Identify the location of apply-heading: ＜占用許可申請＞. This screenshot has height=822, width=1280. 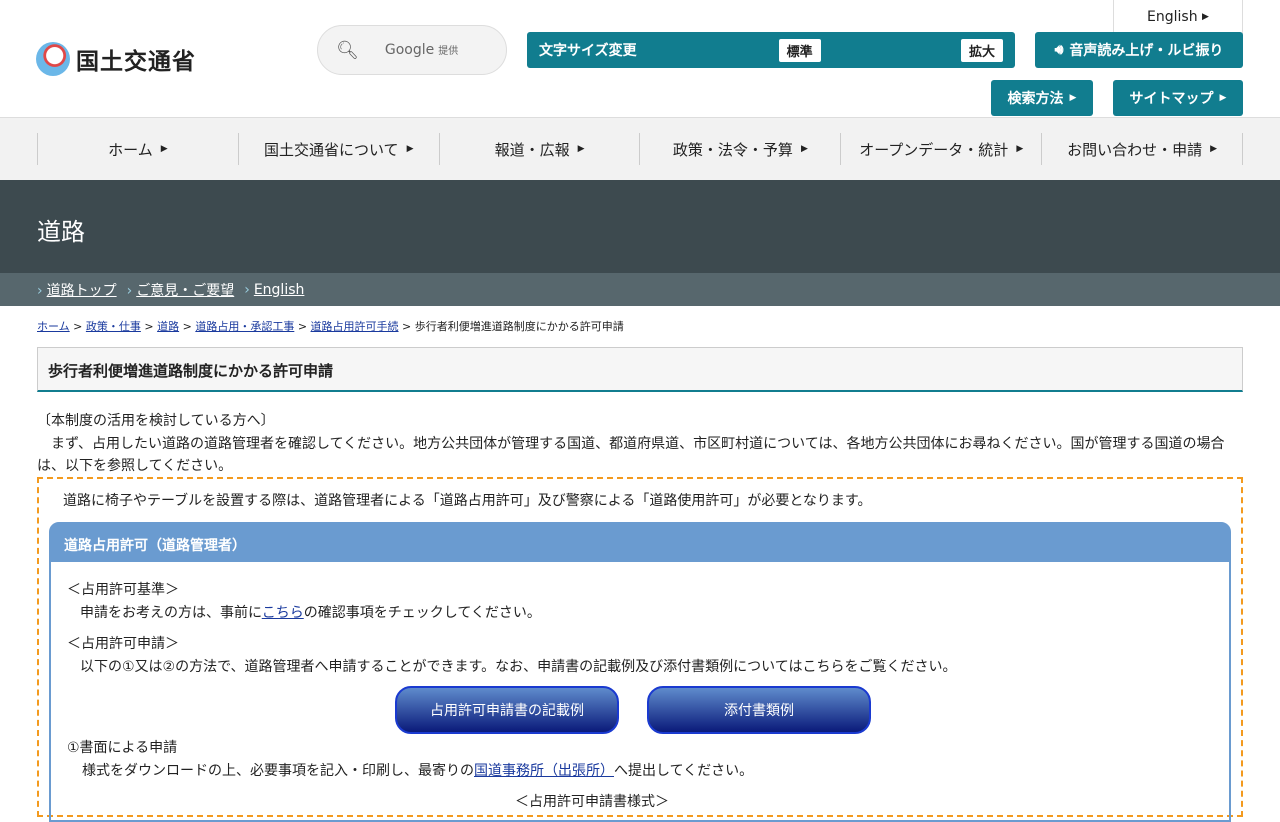
(123, 644).